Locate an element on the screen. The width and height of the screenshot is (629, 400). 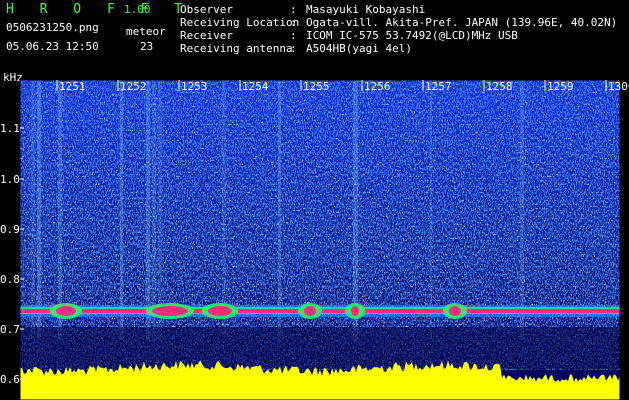
date-time: 05.06.23 12:50 is located at coordinates (52, 46).